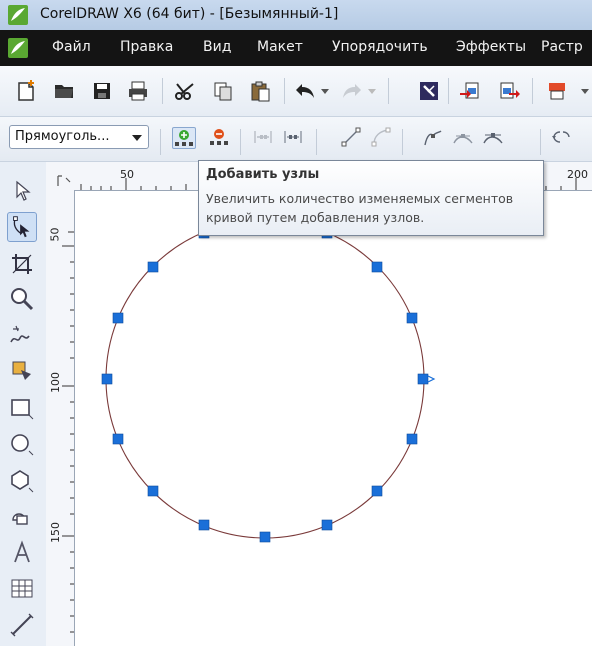 The image size is (592, 646). Describe the element at coordinates (22, 371) in the screenshot. I see `smart-fill-tool-icon` at that location.